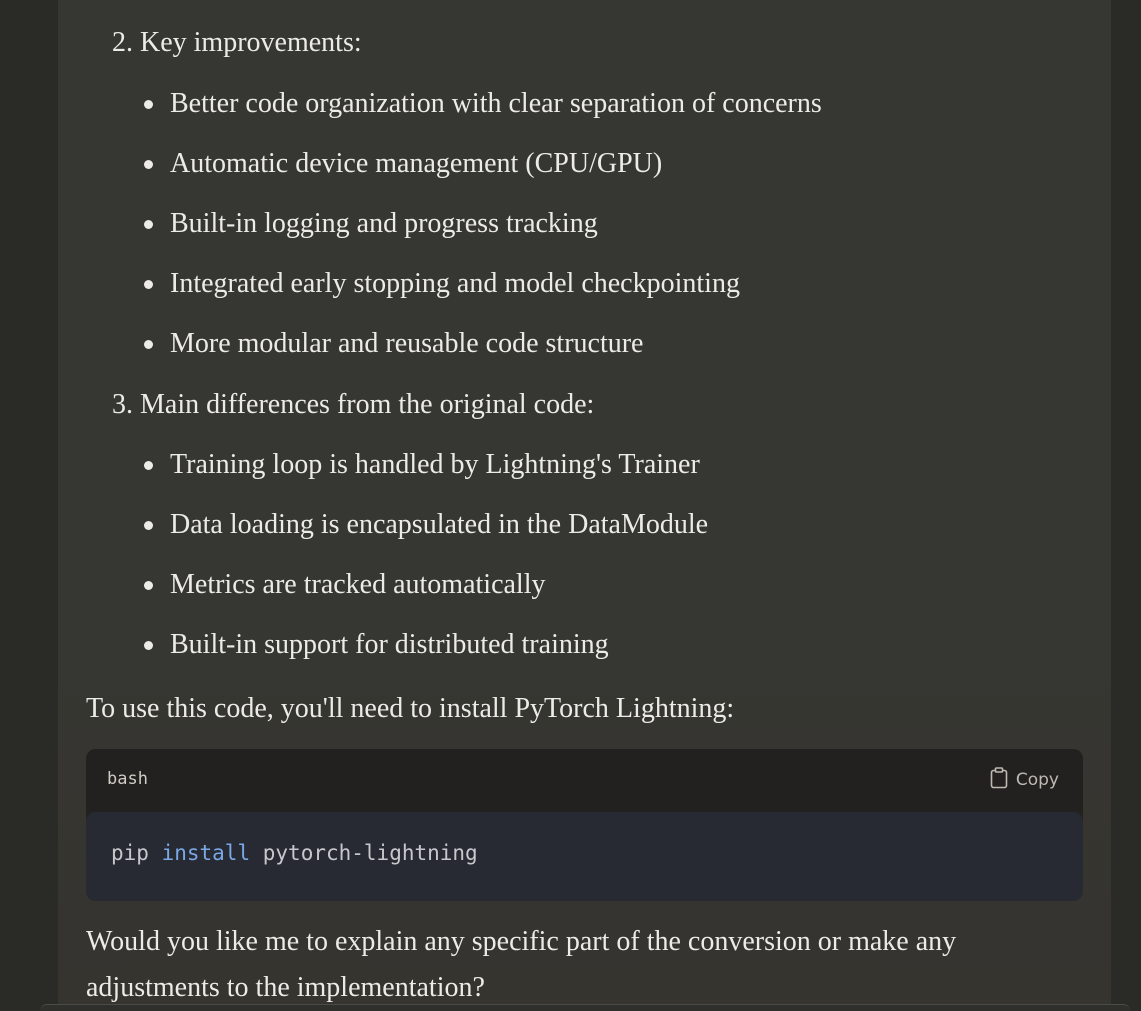 This screenshot has height=1011, width=1141. Describe the element at coordinates (584, 856) in the screenshot. I see `code-body: pip install pytorch-lightning` at that location.